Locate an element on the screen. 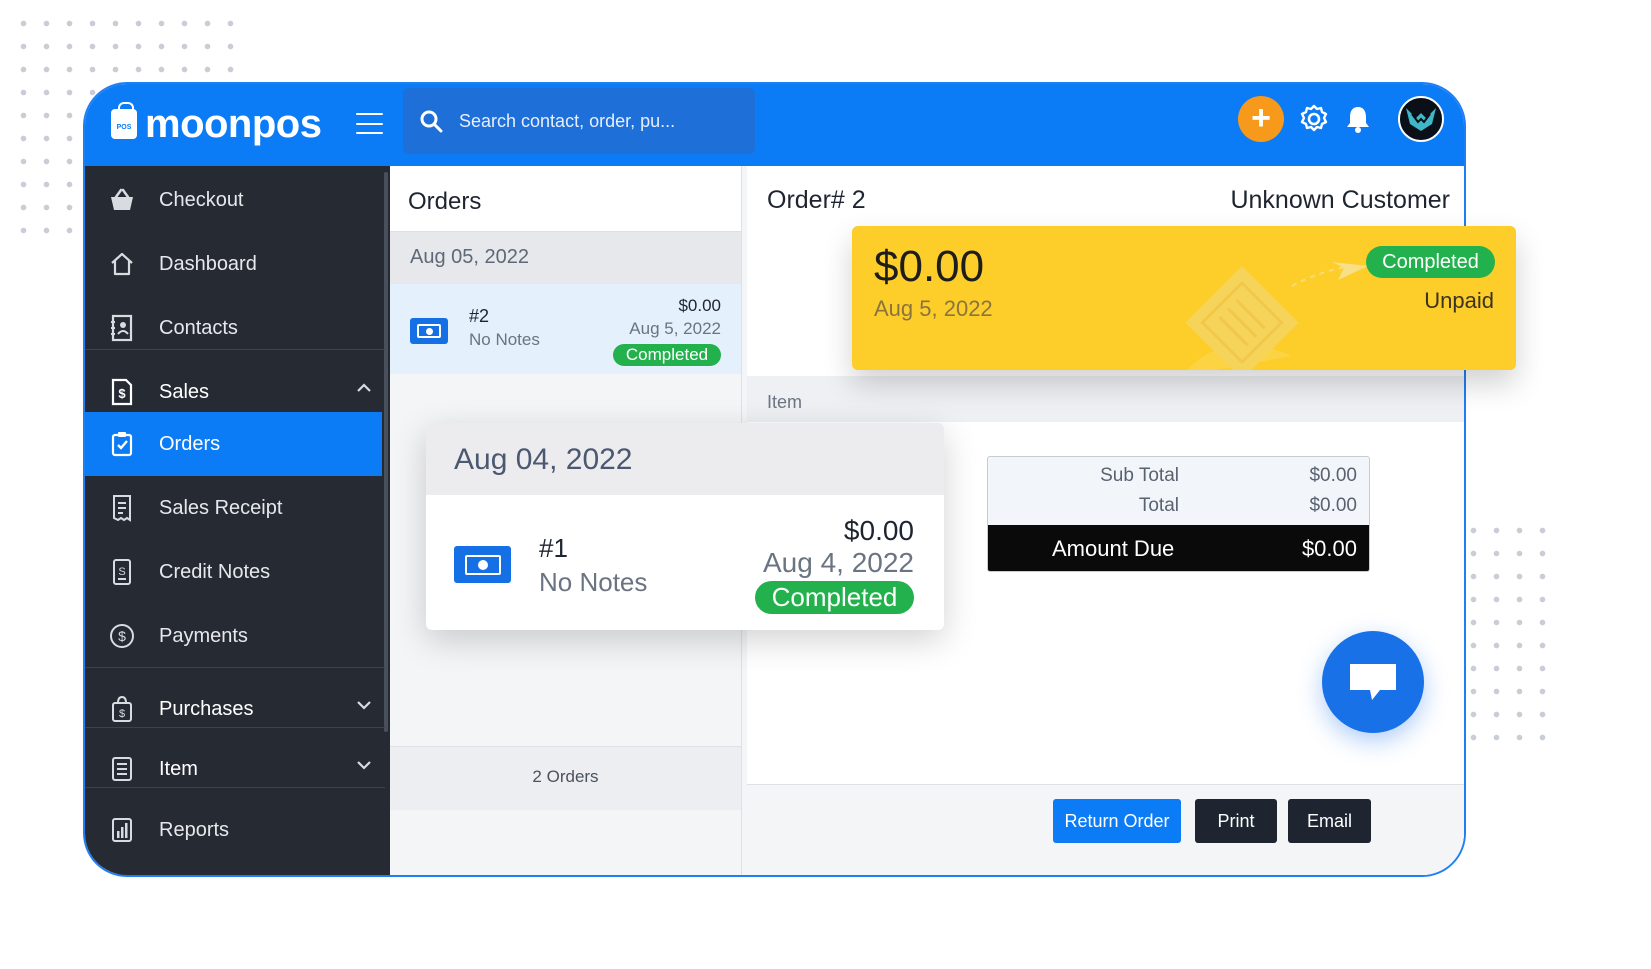  orders-title: Orders is located at coordinates (565, 199).